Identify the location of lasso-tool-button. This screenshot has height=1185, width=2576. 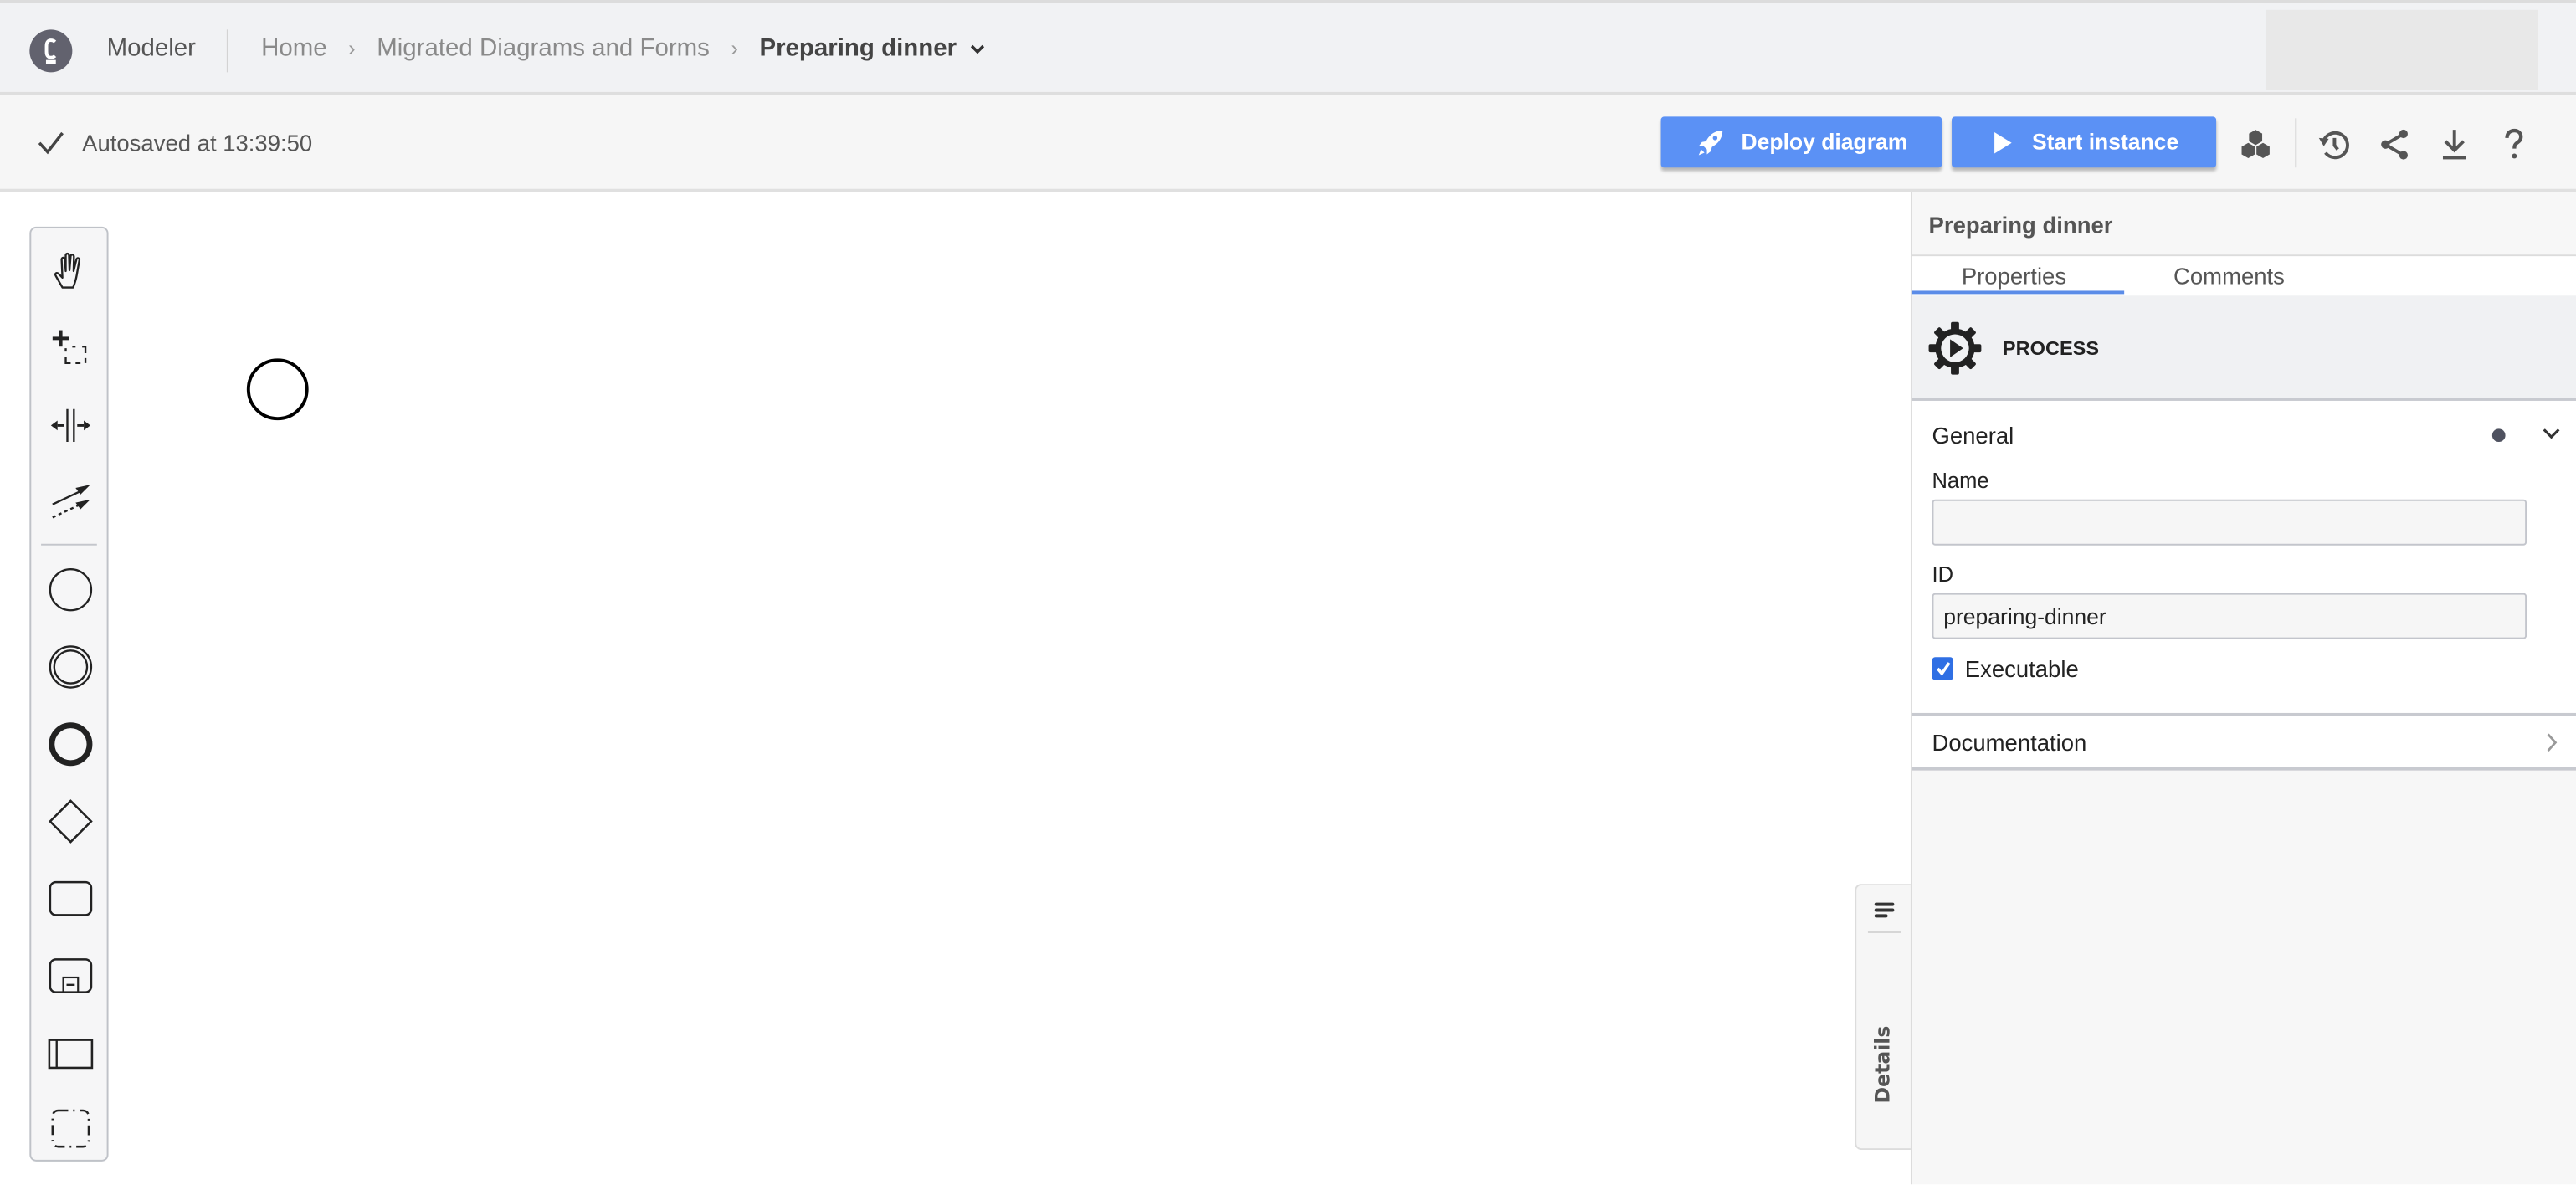
(71, 349).